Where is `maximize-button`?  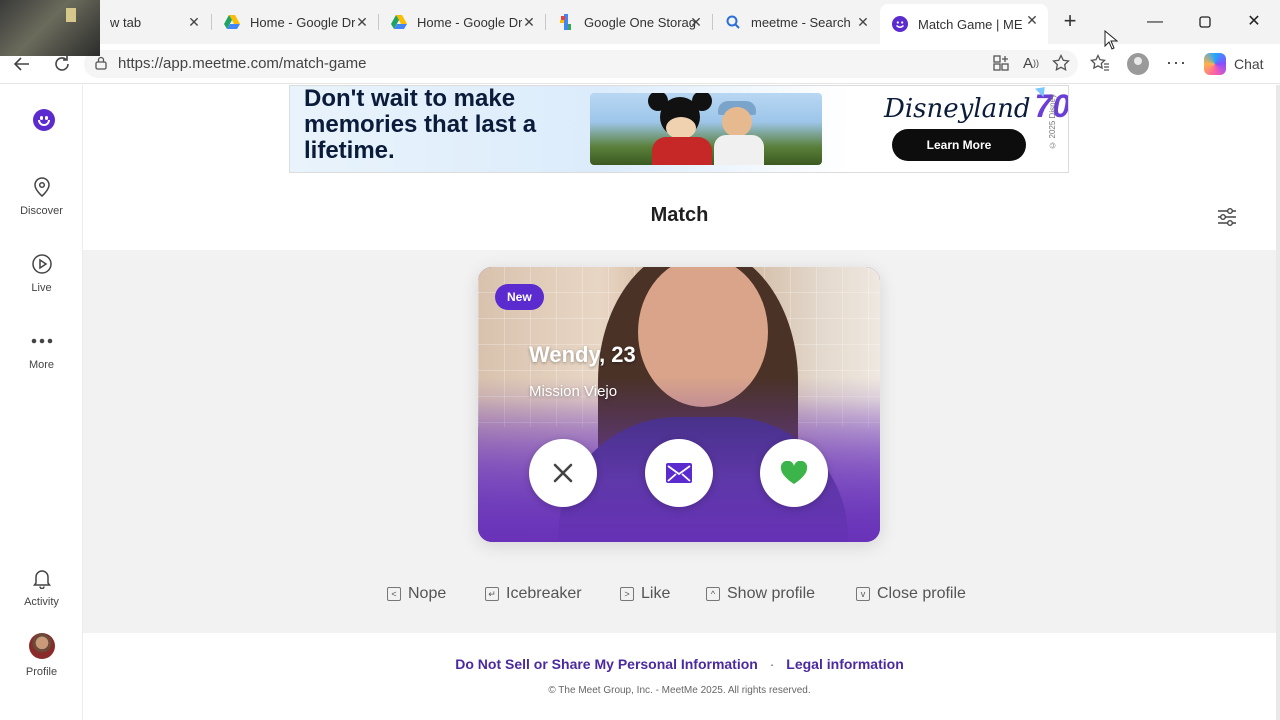
maximize-button is located at coordinates (1205, 22).